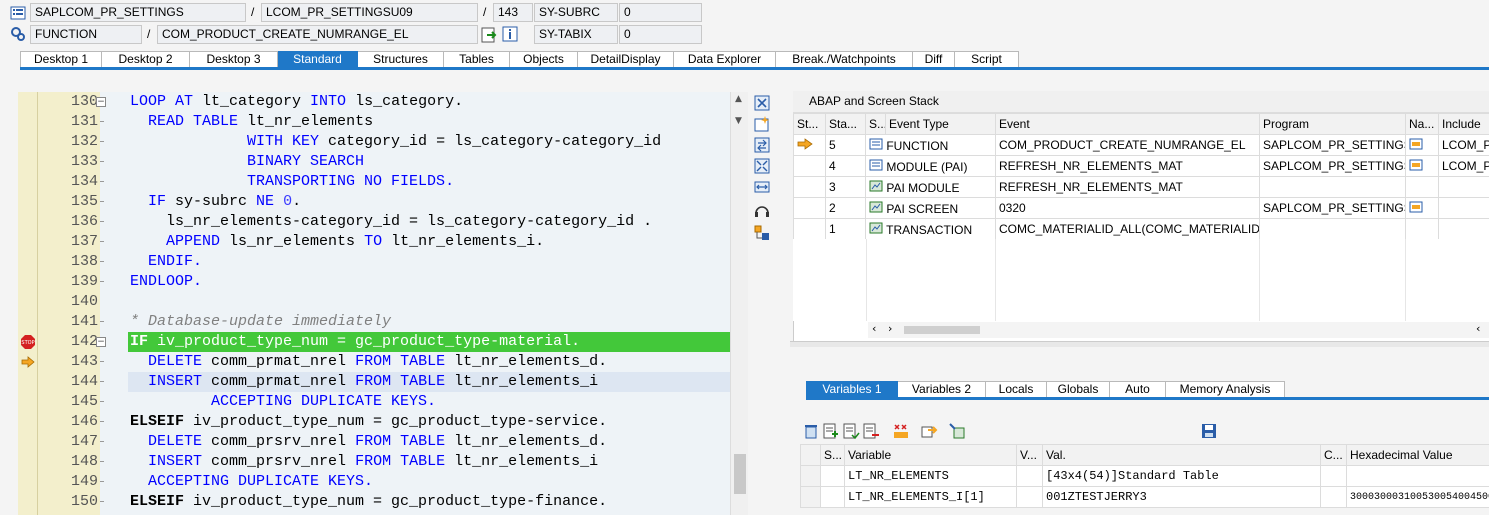  Describe the element at coordinates (762, 145) in the screenshot. I see `replace-icon` at that location.